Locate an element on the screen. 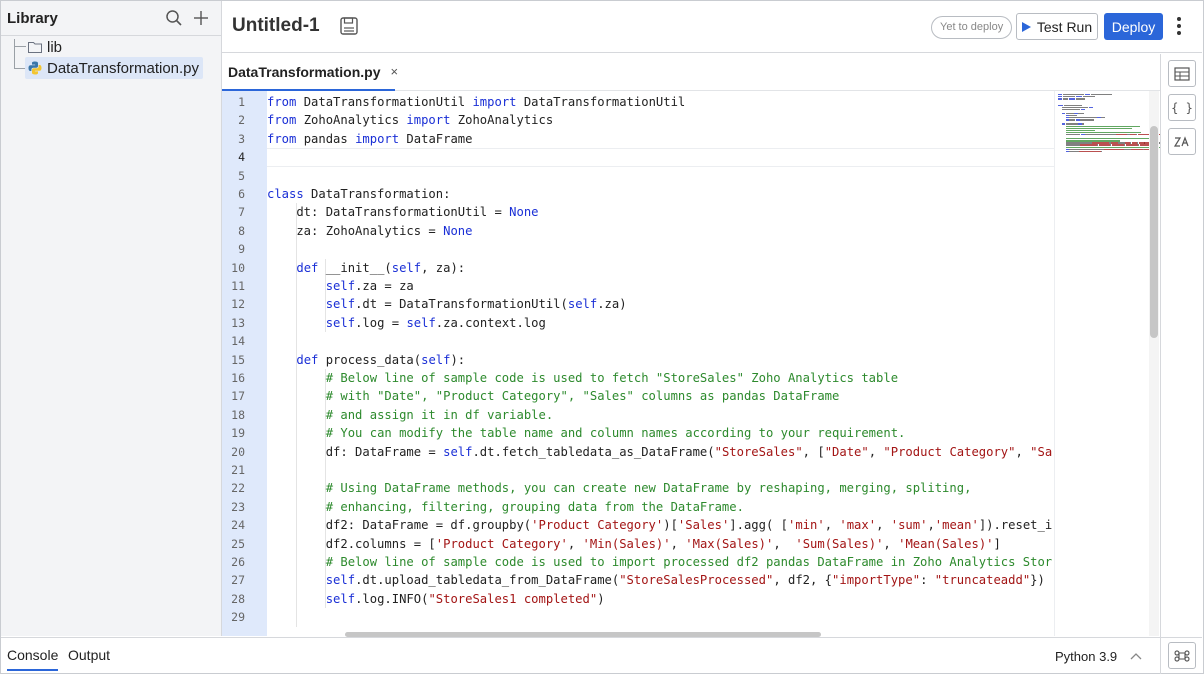  chevron-up-icon is located at coordinates (1136, 656).